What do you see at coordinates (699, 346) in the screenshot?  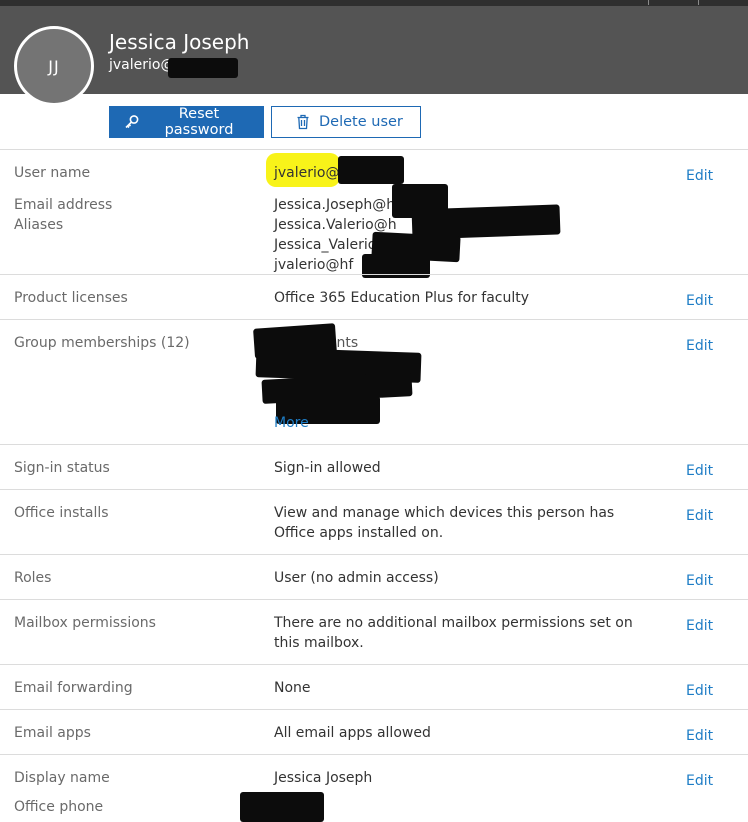 I see `edit-groups-link: Edit` at bounding box center [699, 346].